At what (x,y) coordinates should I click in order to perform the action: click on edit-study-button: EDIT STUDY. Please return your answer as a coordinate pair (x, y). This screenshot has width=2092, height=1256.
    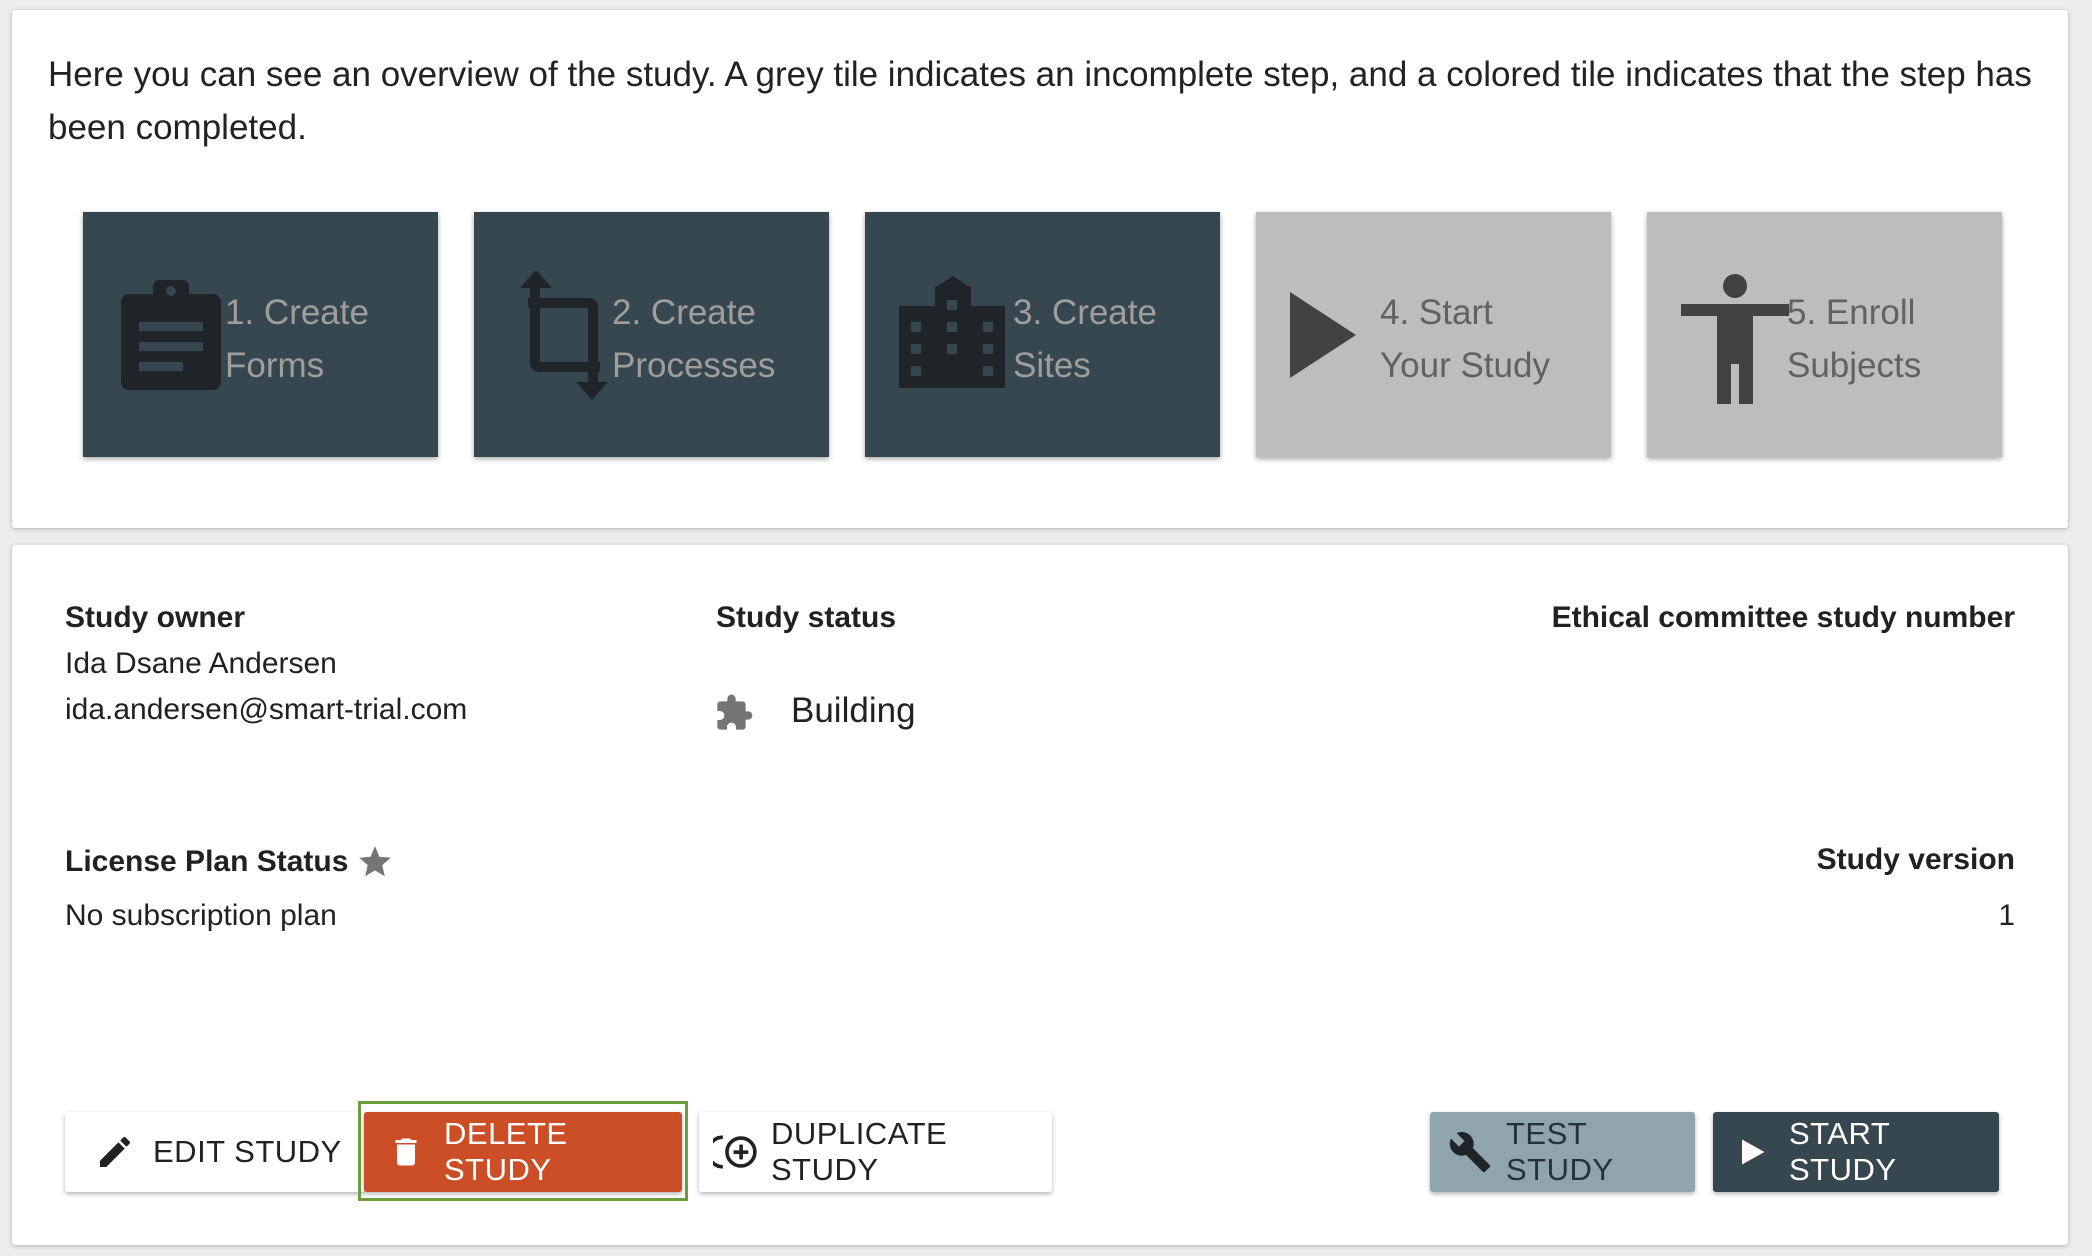
    Looking at the image, I should click on (215, 1152).